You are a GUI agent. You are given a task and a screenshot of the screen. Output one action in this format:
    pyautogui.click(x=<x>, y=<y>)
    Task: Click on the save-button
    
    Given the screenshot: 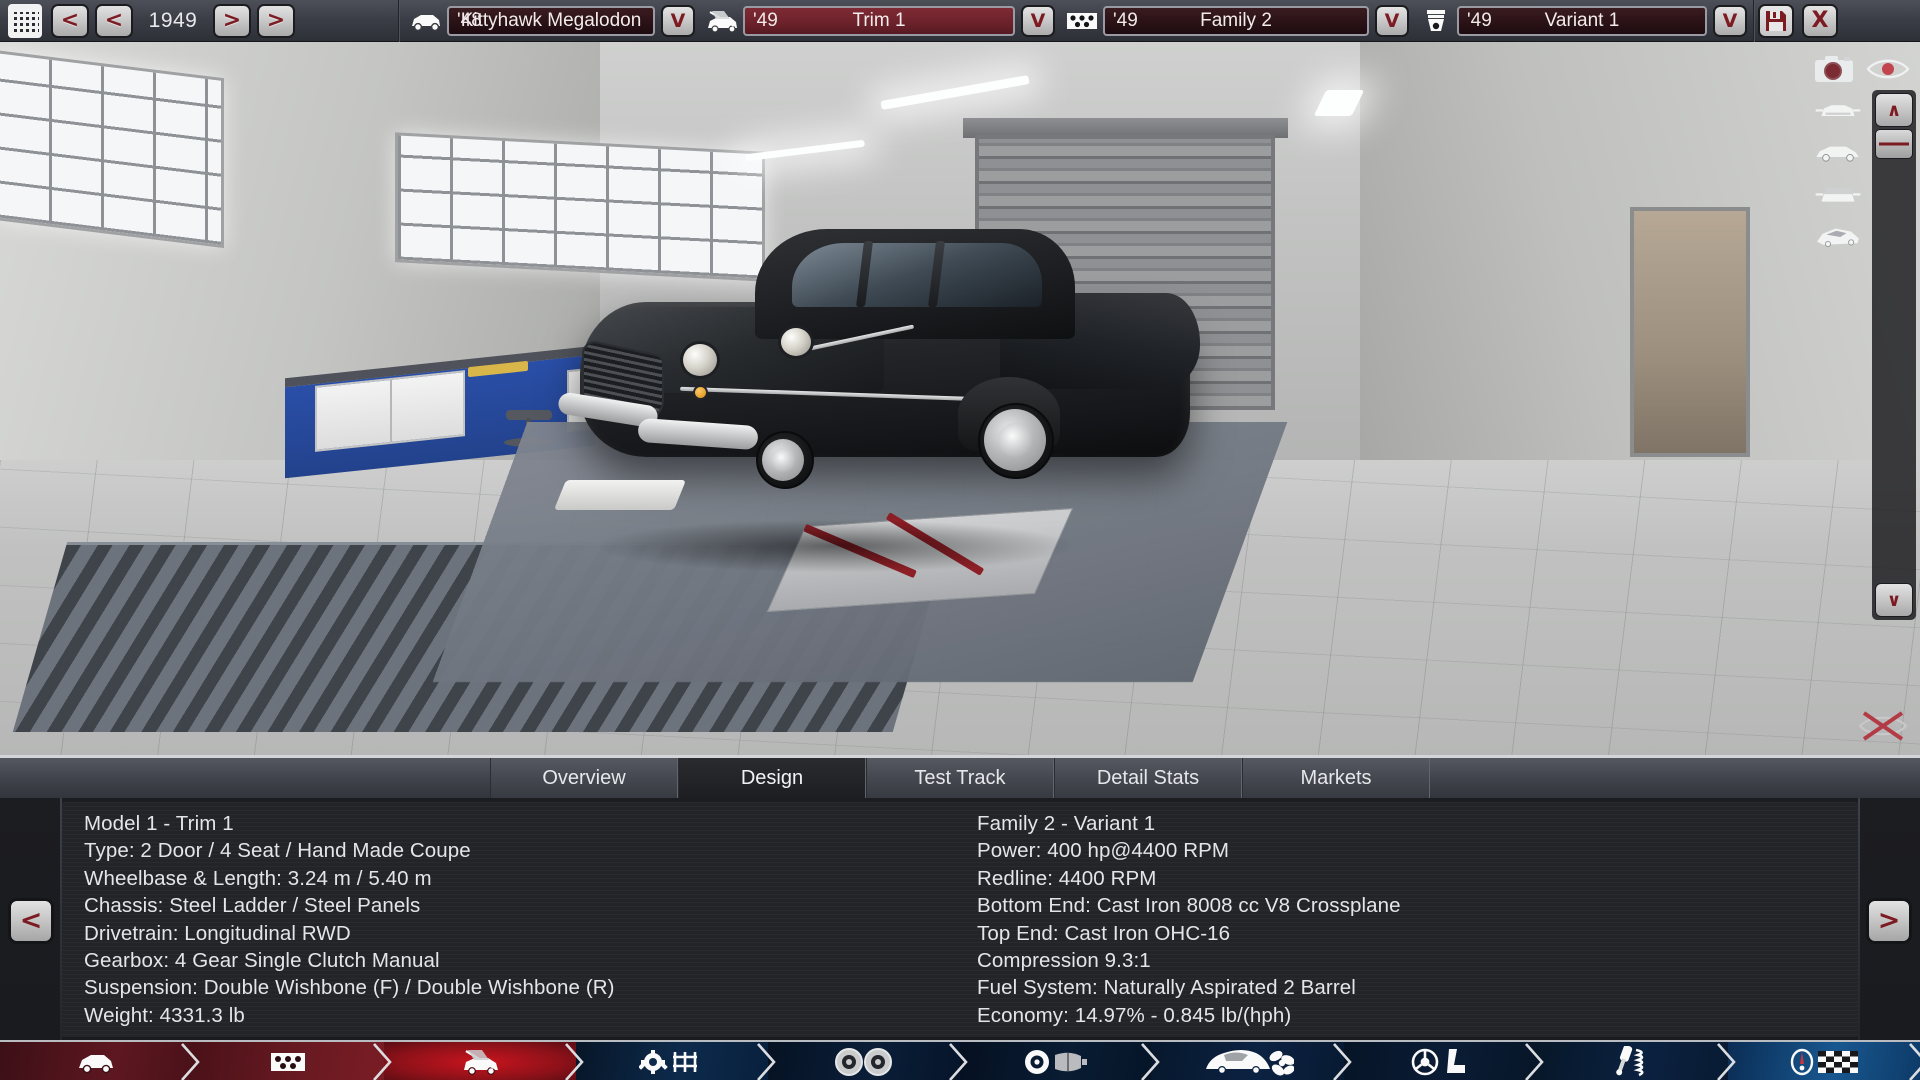 What is the action you would take?
    pyautogui.click(x=1776, y=20)
    